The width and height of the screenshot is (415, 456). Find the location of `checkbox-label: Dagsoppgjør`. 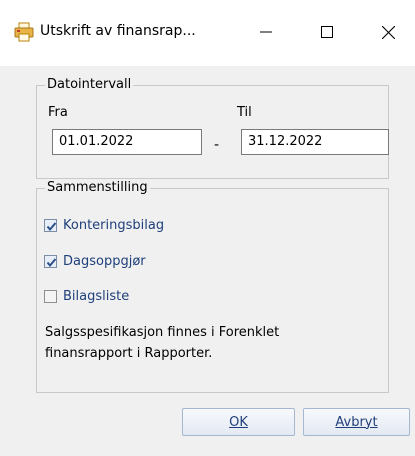

checkbox-label: Dagsoppgjør is located at coordinates (104, 261).